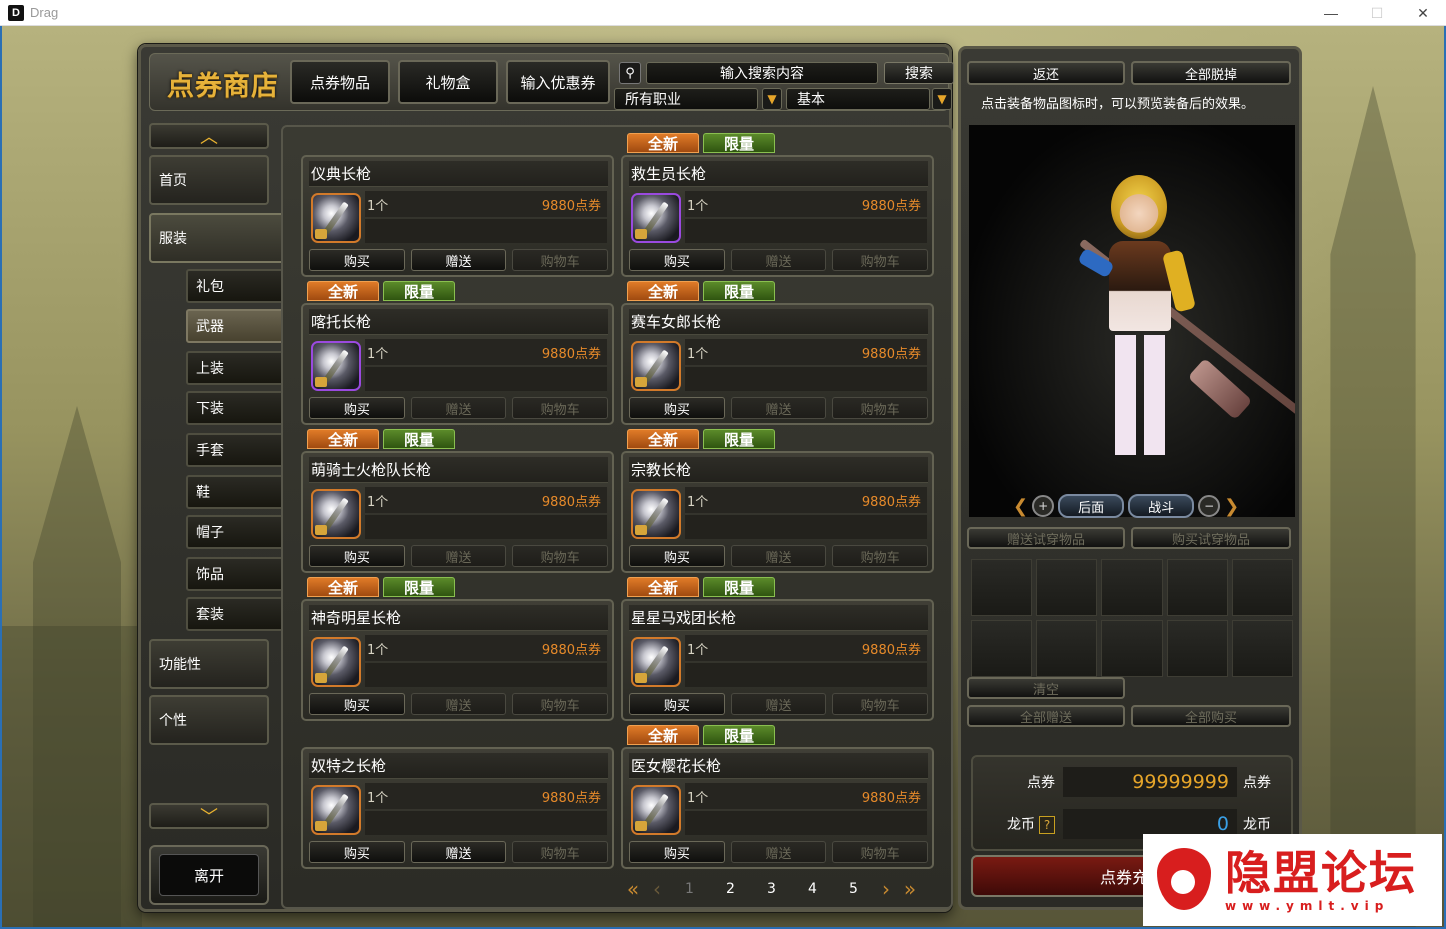  What do you see at coordinates (919, 73) in the screenshot?
I see `search-button: 搜索` at bounding box center [919, 73].